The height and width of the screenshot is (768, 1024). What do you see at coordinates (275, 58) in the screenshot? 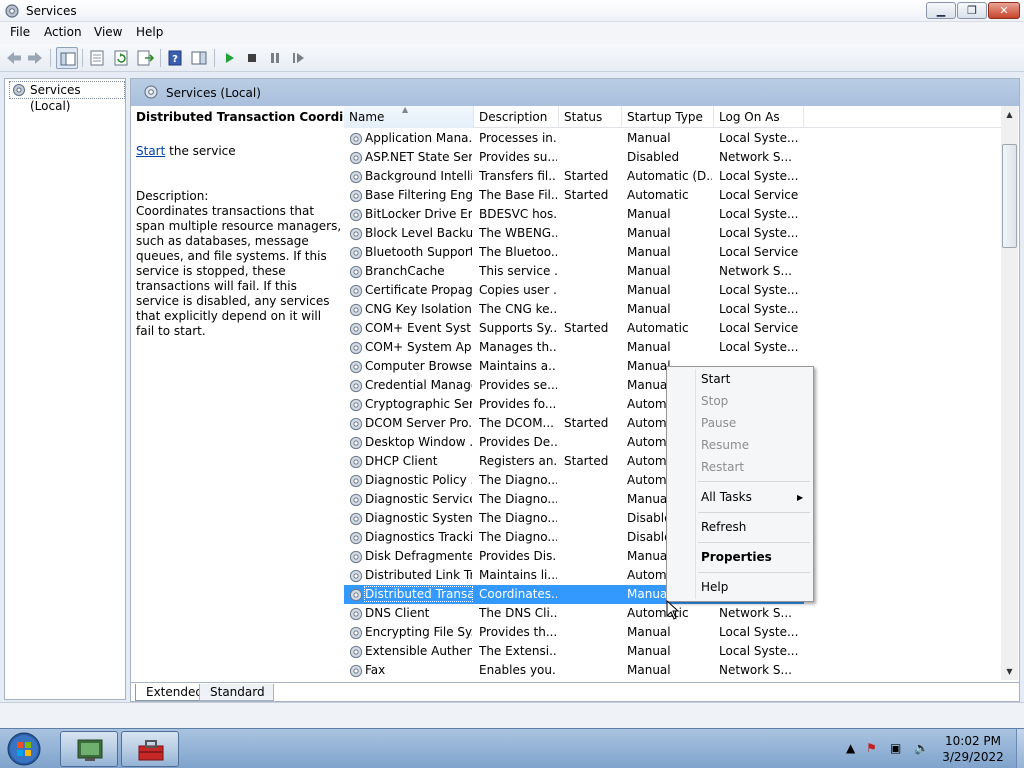
I see `pause-service-button` at bounding box center [275, 58].